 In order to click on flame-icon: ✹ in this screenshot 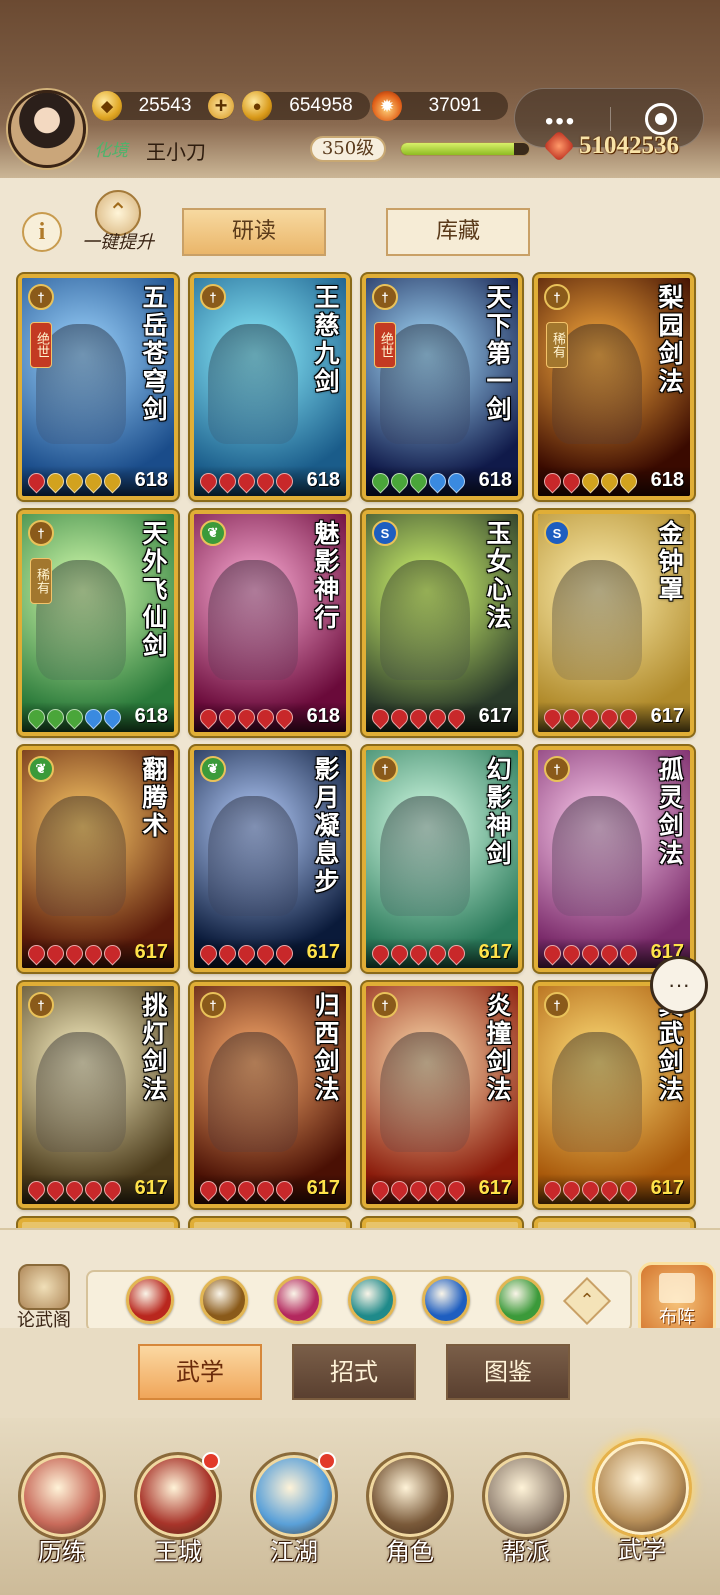, I will do `click(387, 106)`.